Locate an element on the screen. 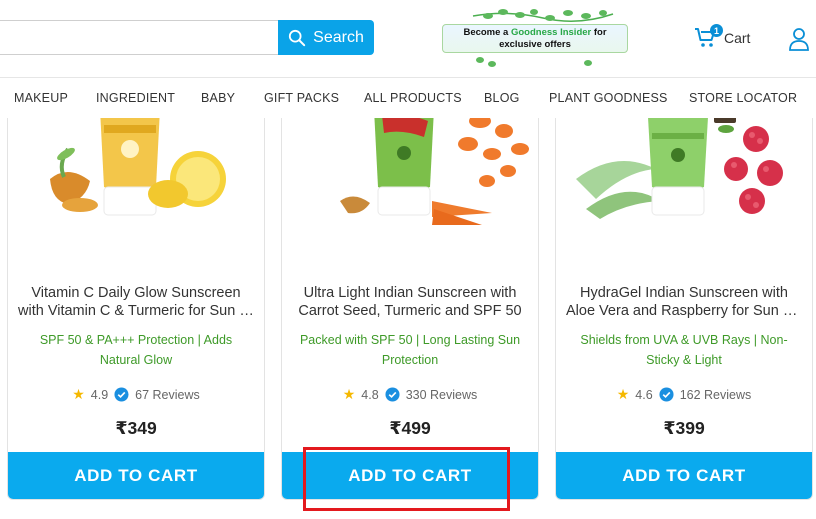 The image size is (816, 519). search-button: Search is located at coordinates (326, 37).